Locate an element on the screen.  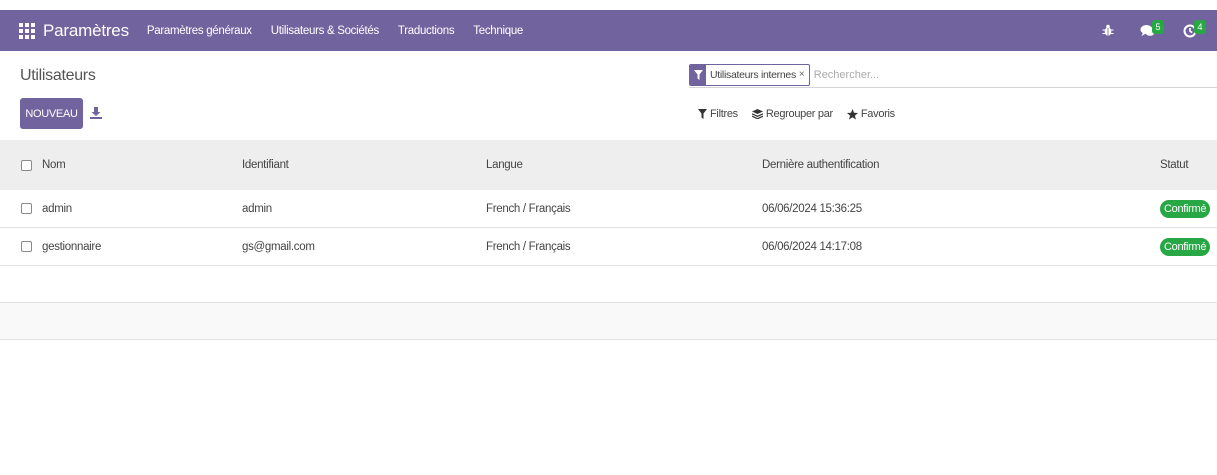
group-by-button: Regrouper par is located at coordinates (792, 114).